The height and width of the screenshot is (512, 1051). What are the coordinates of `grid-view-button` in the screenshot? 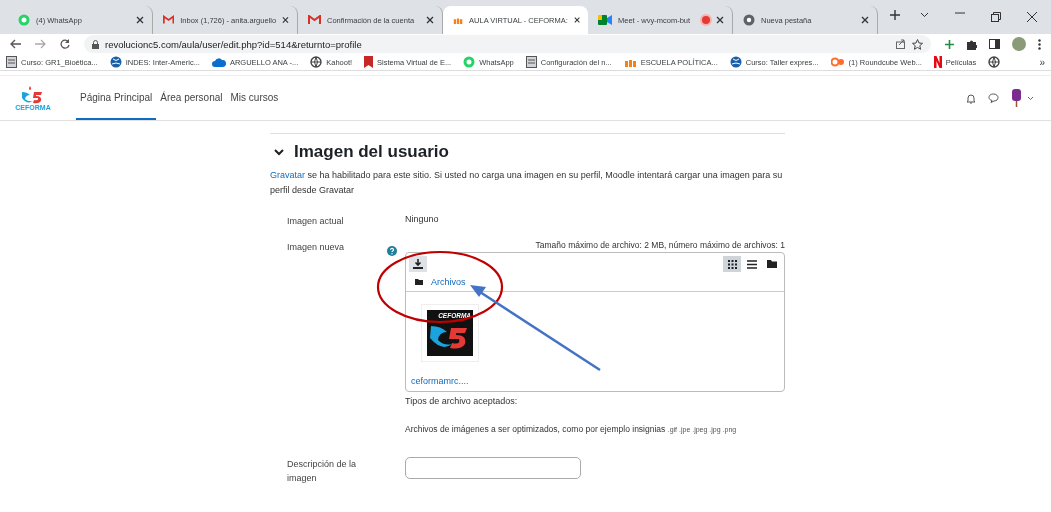 It's located at (732, 264).